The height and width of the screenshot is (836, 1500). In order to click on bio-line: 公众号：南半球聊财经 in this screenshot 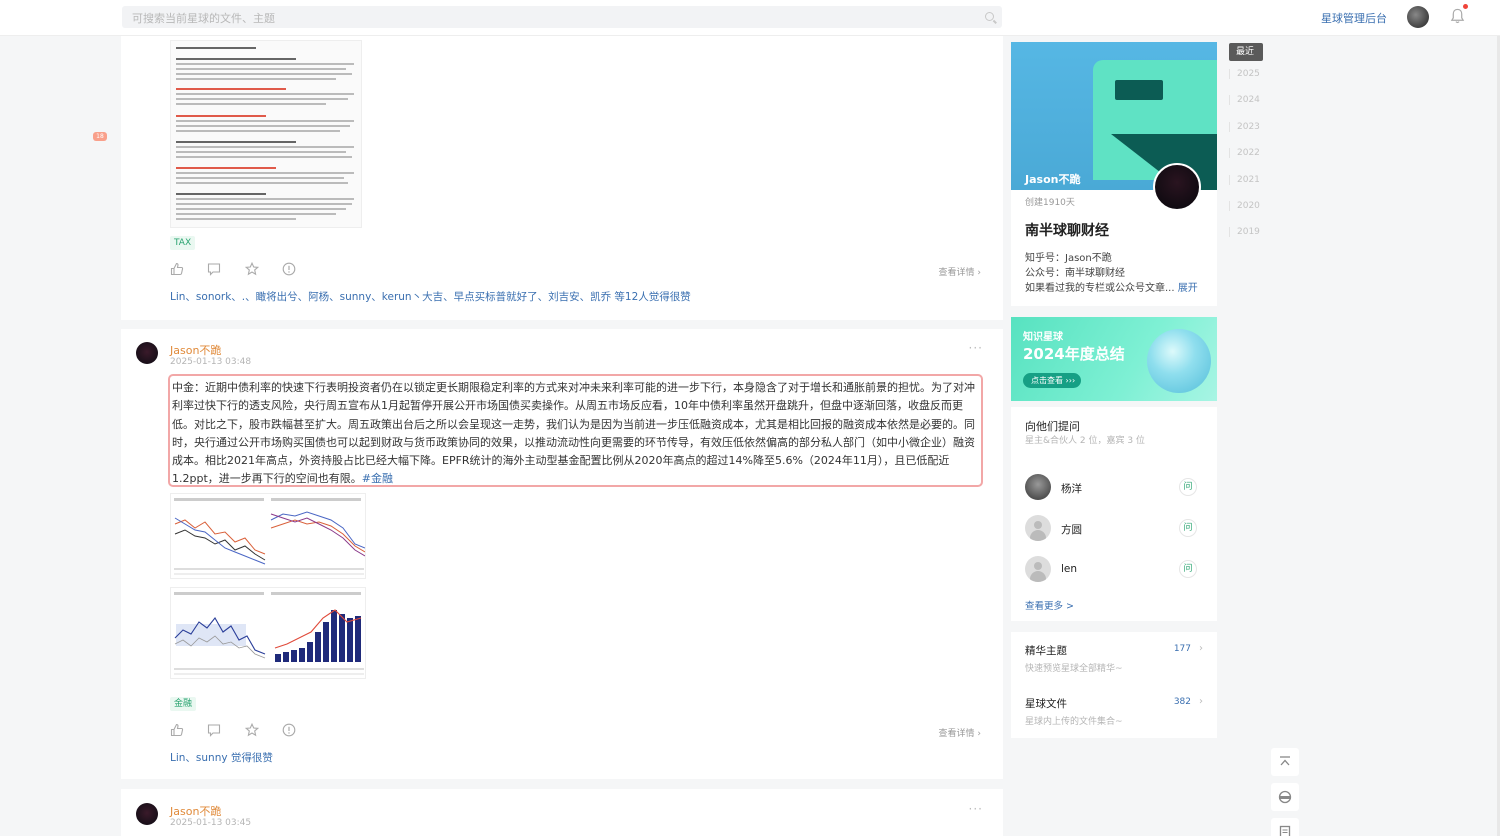, I will do `click(1075, 273)`.